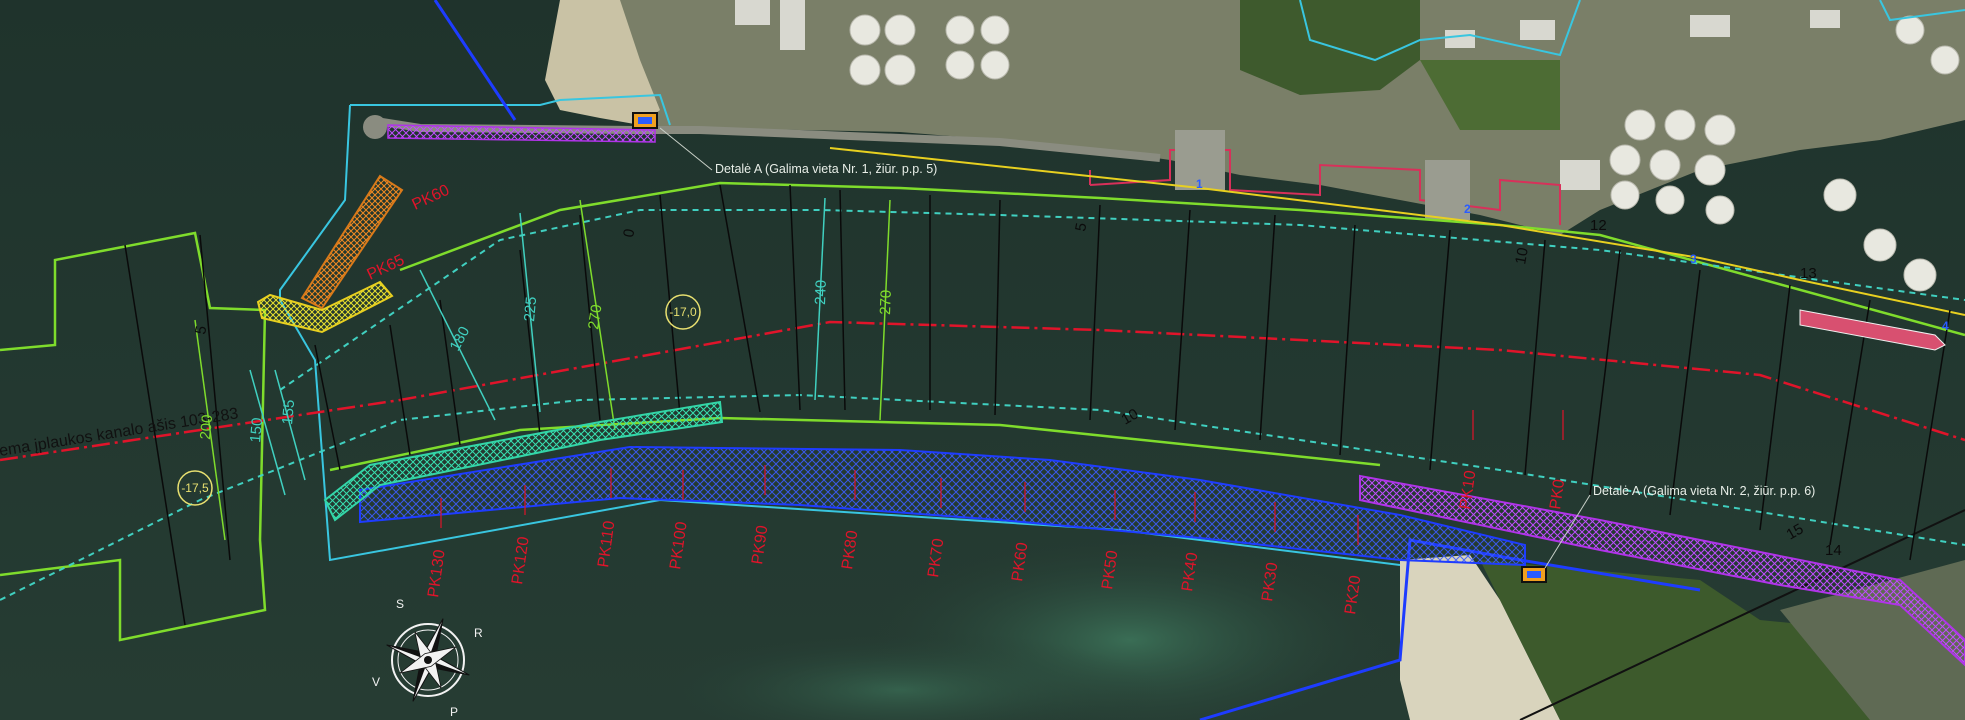  What do you see at coordinates (400, 604) in the screenshot?
I see `compass-north-letter: S` at bounding box center [400, 604].